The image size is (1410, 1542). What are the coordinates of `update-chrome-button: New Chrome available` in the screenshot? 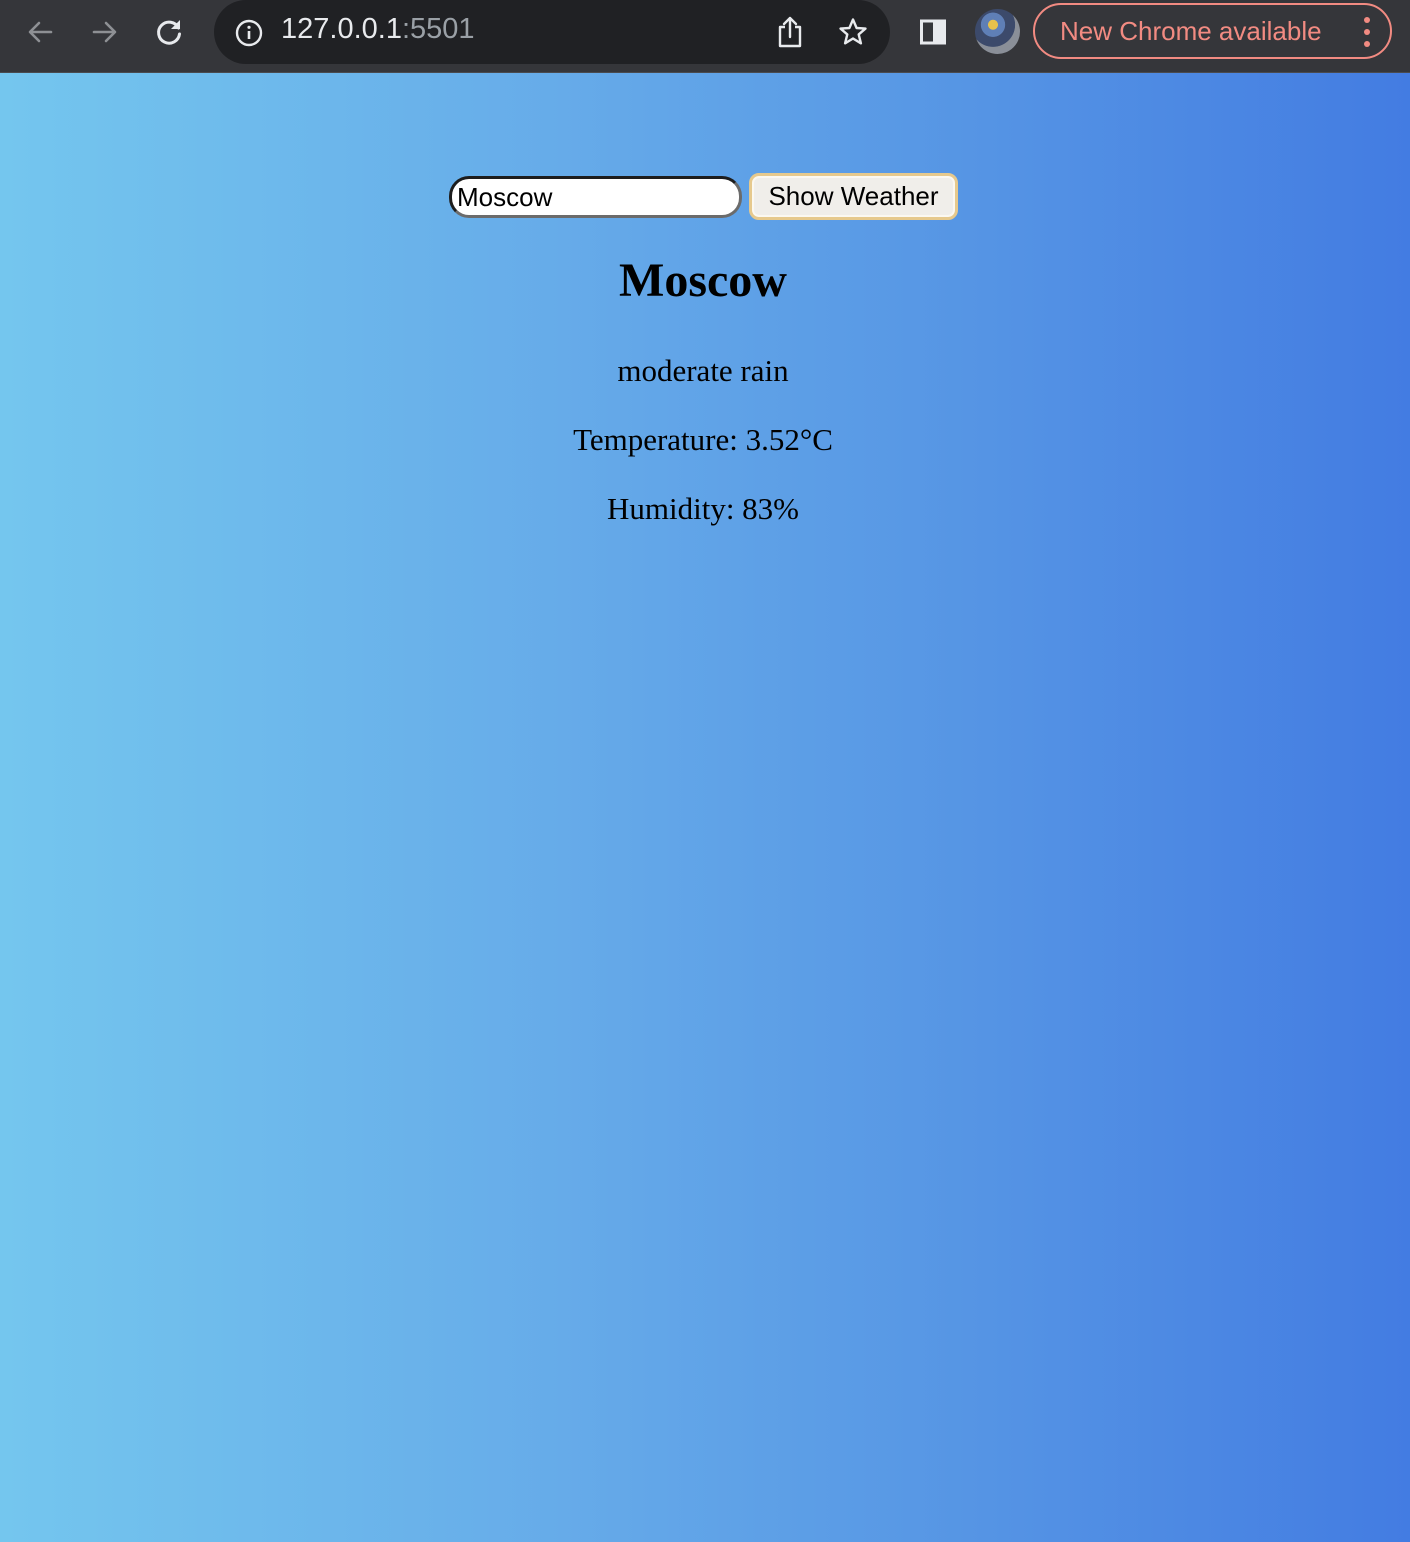 It's located at (1212, 31).